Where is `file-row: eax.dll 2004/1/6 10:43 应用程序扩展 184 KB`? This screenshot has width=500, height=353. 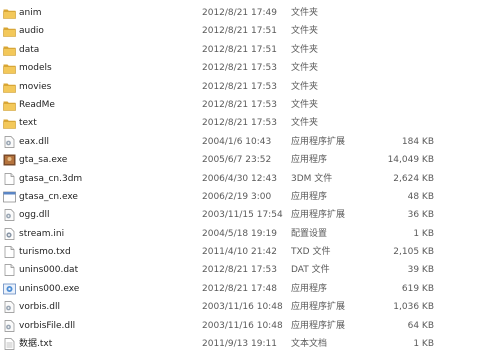
file-row: eax.dll 2004/1/6 10:43 应用程序扩展 184 KB is located at coordinates (250, 142).